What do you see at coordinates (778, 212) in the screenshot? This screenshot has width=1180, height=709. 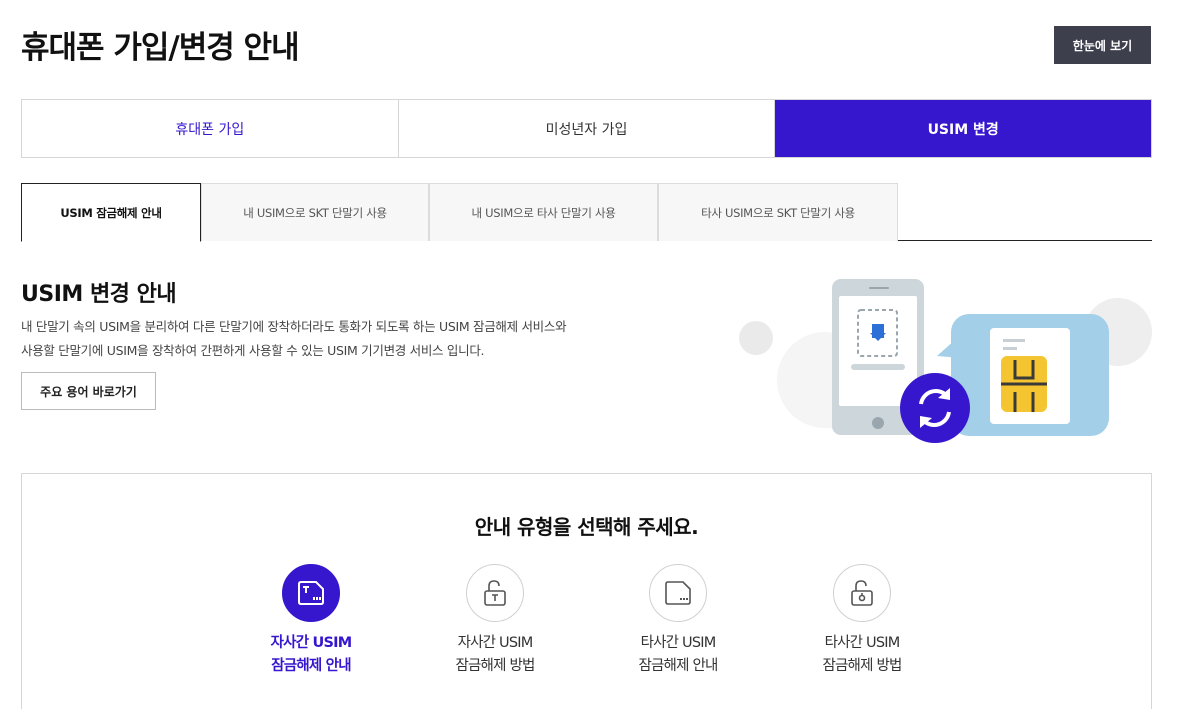 I see `subtab-other-usim-skt-device: 타사 USIM으로 SKT 단말기 사용` at bounding box center [778, 212].